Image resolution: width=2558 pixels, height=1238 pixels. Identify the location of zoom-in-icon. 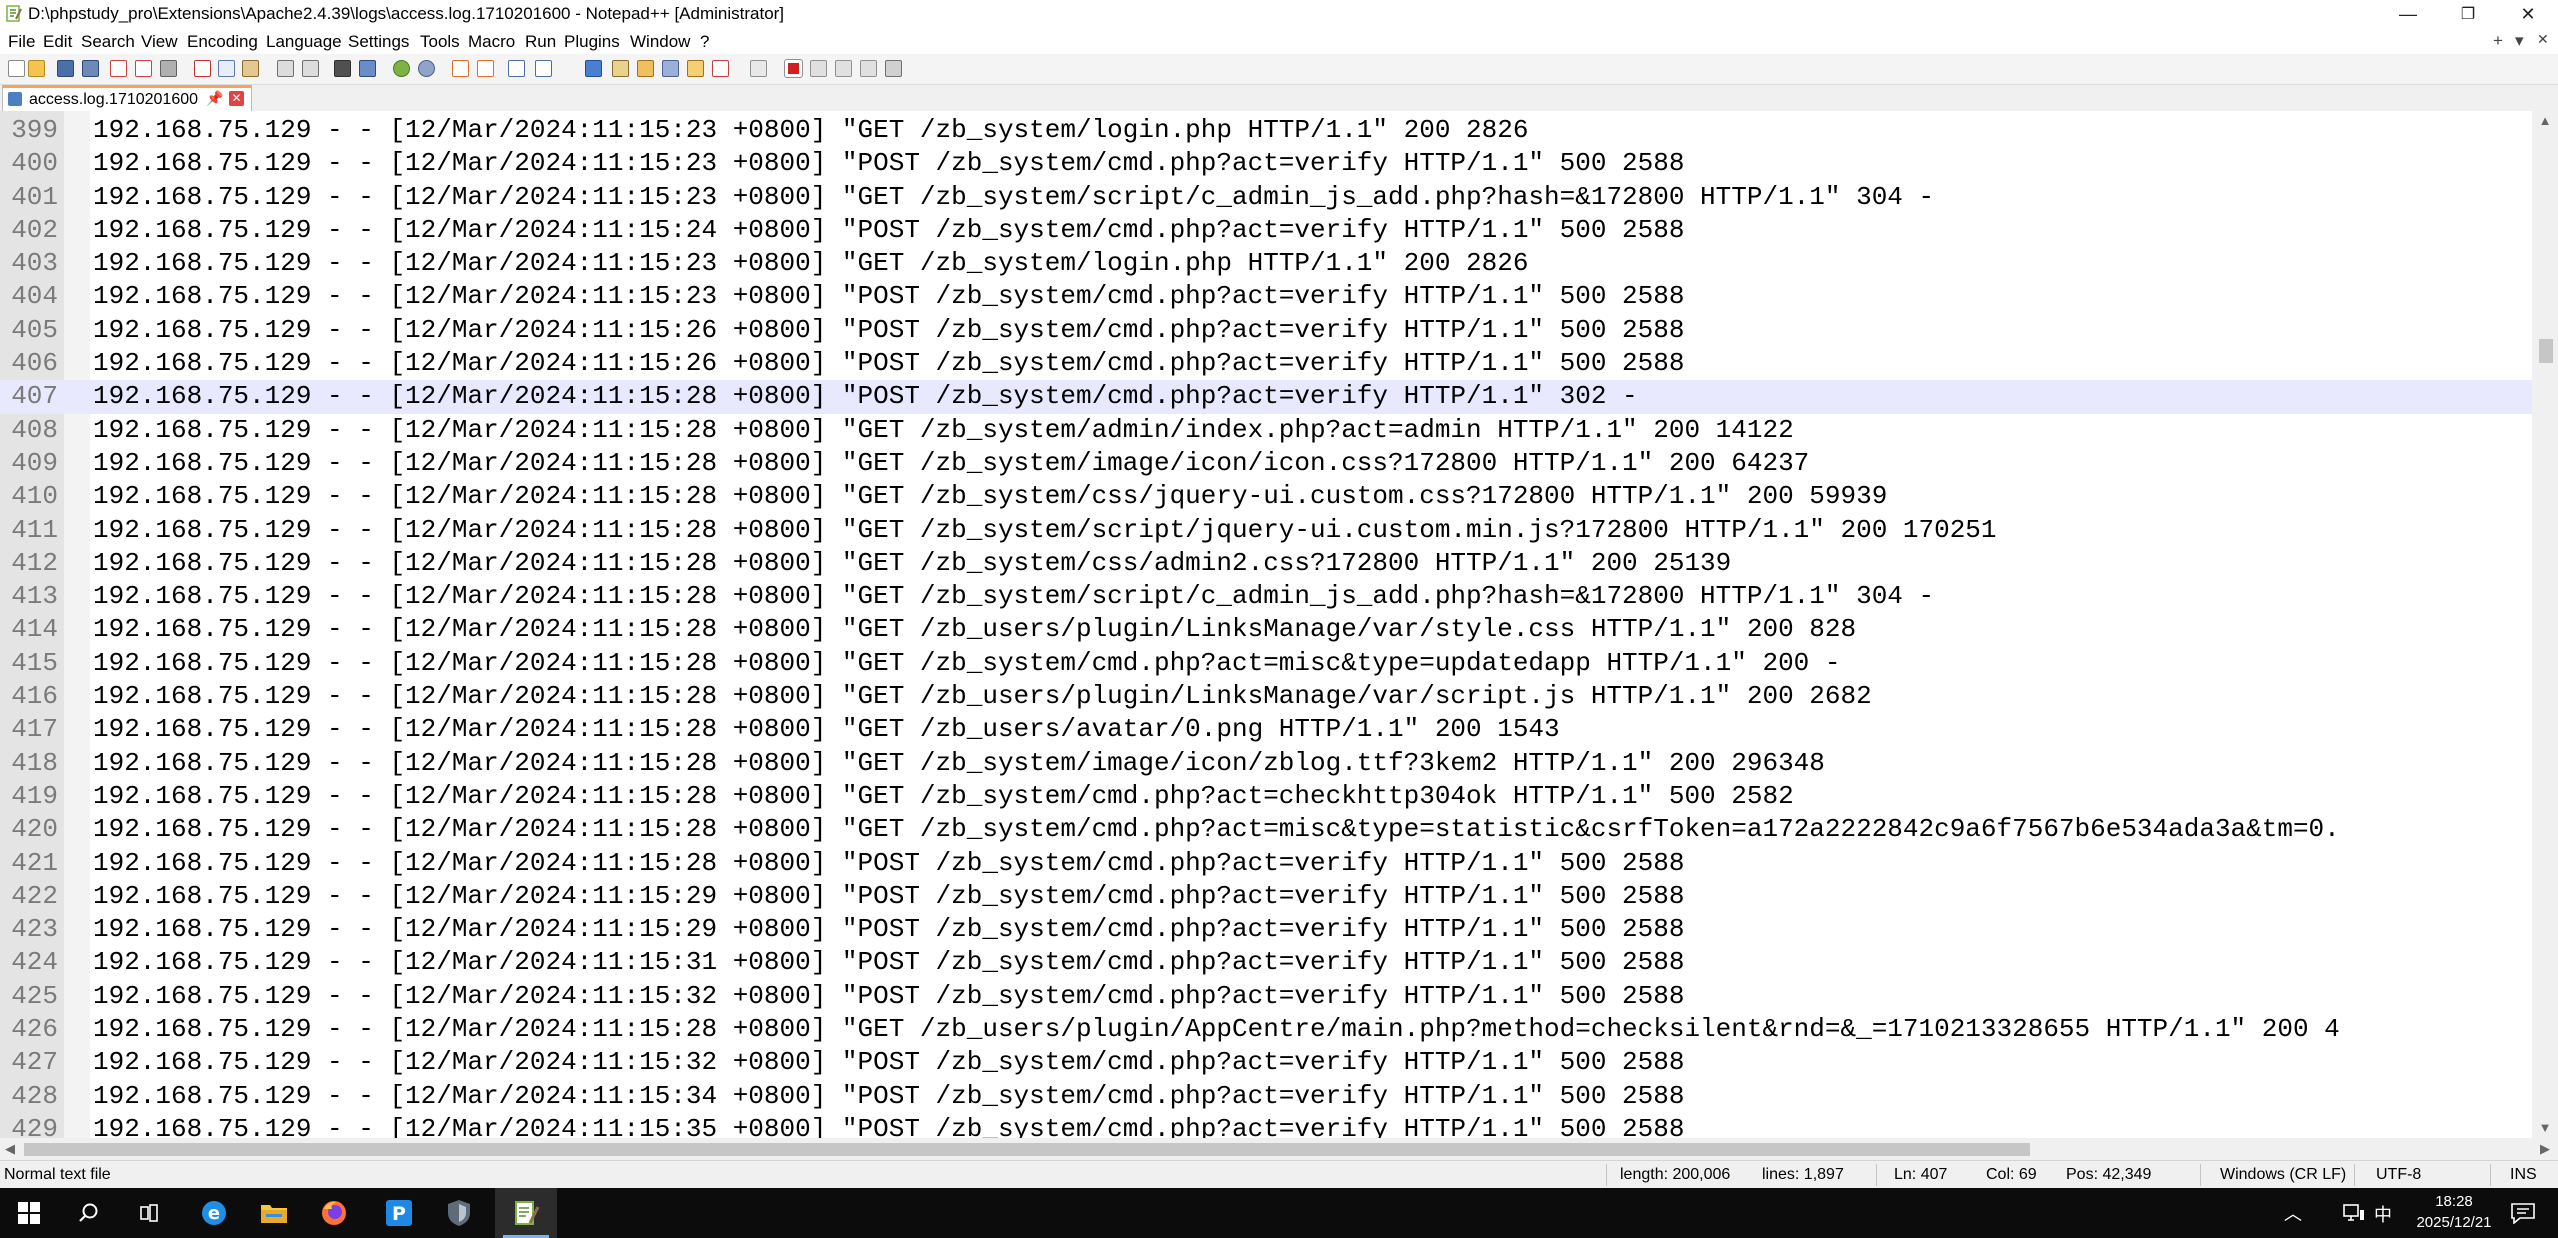
(401, 68).